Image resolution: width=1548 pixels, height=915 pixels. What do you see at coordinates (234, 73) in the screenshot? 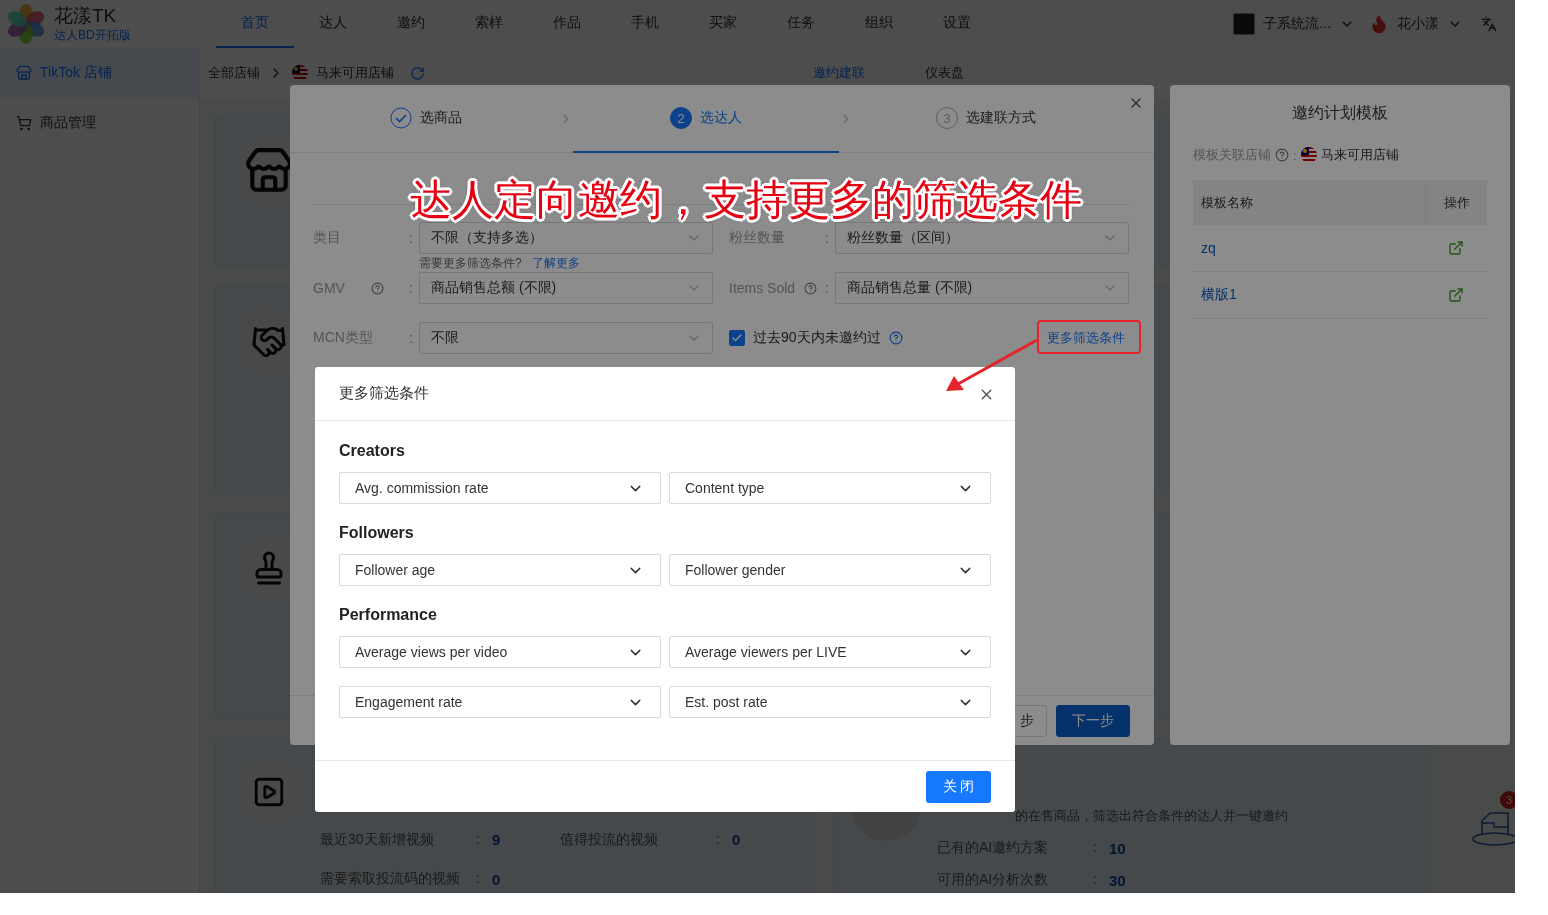
I see `breadcrumb-link: 全部店铺` at bounding box center [234, 73].